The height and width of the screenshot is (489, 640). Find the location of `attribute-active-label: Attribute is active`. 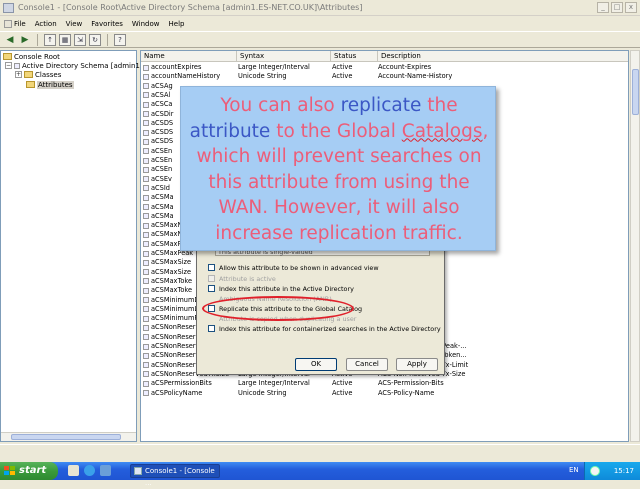

attribute-active-label: Attribute is active is located at coordinates (247, 279).